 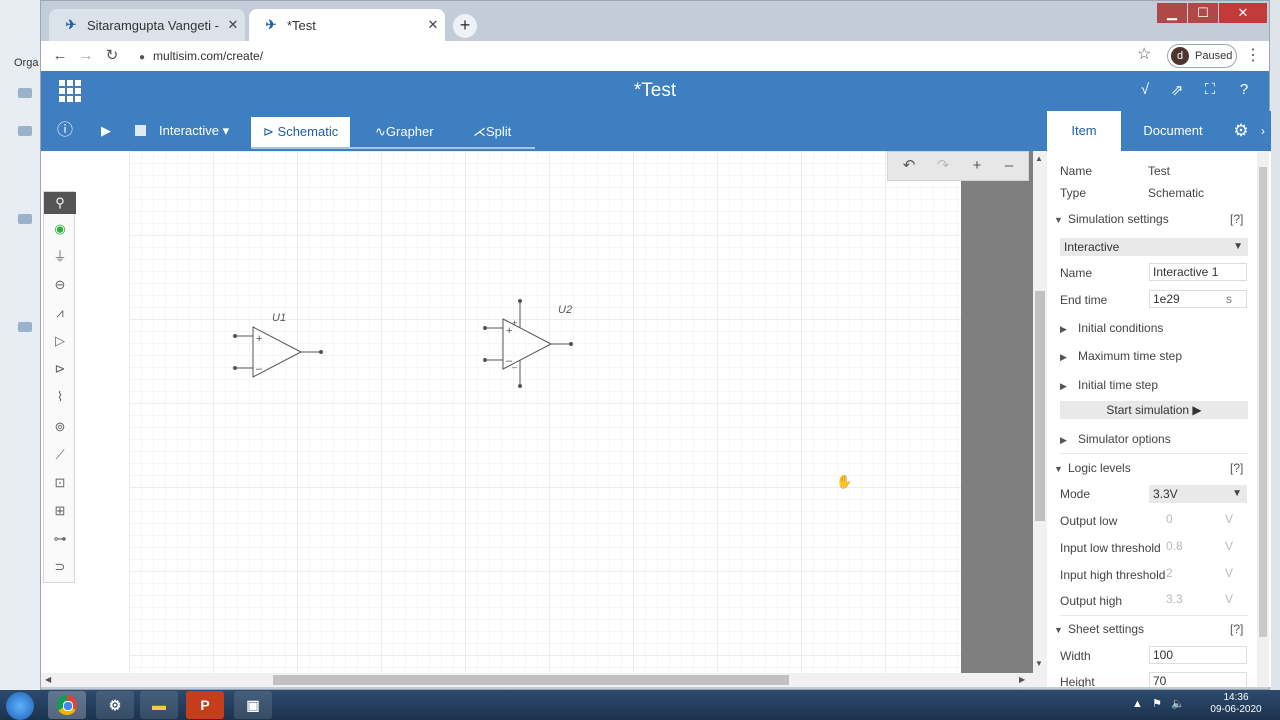 I want to click on sheet-height-input: 70, so click(x=1198, y=679).